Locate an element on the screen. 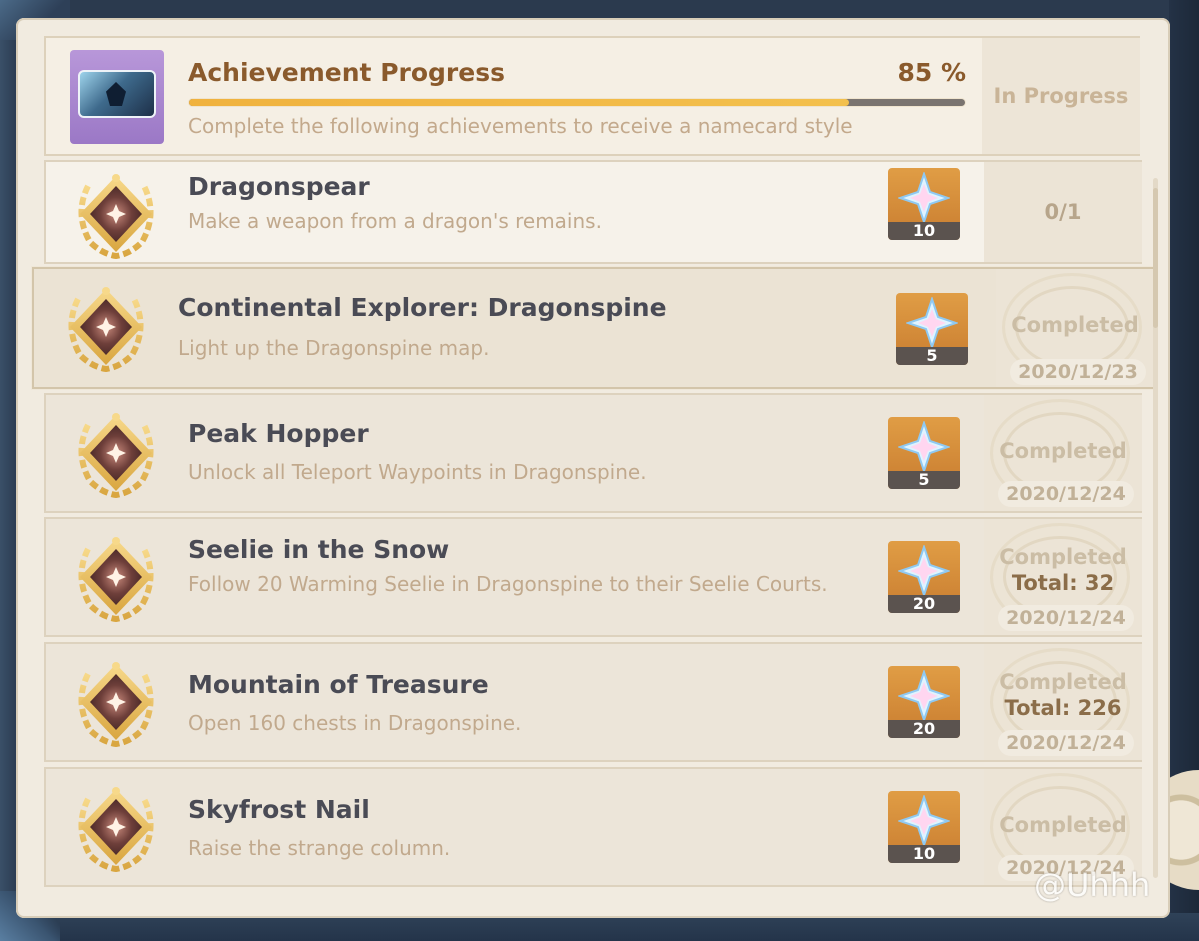  achievement-description: Raise the strange column. is located at coordinates (319, 848).